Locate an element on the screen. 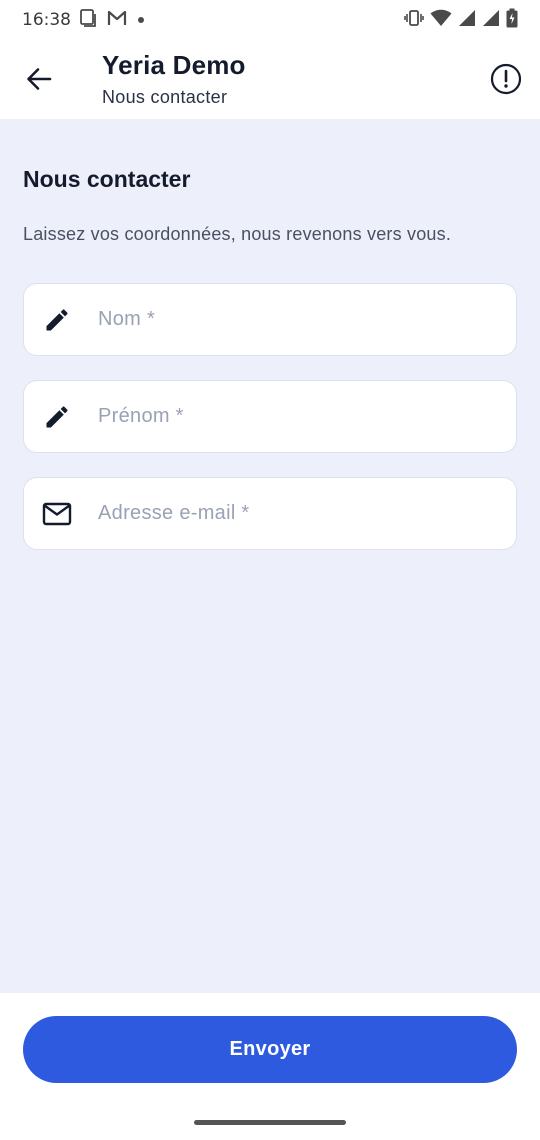 The height and width of the screenshot is (1140, 540). info-button is located at coordinates (506, 81).